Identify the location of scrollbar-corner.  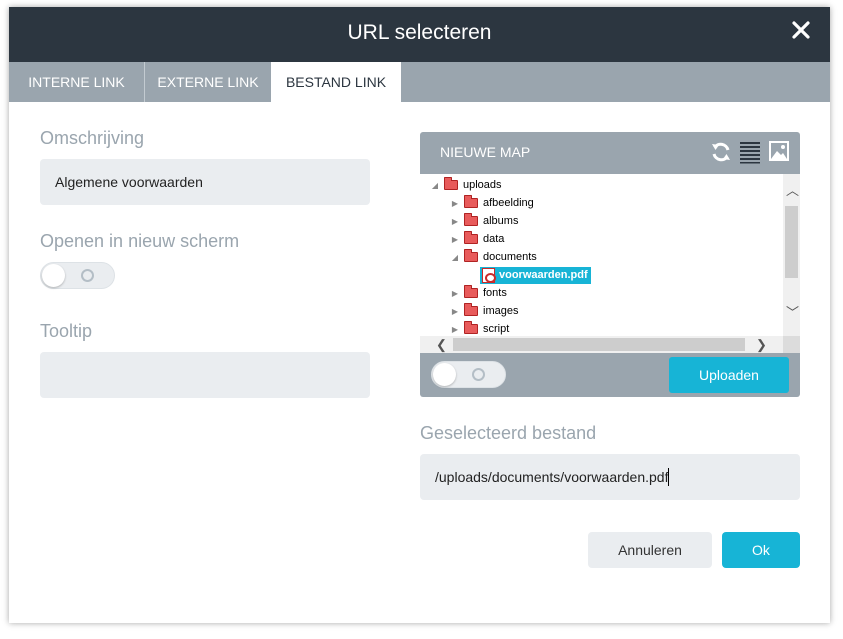
(791, 344).